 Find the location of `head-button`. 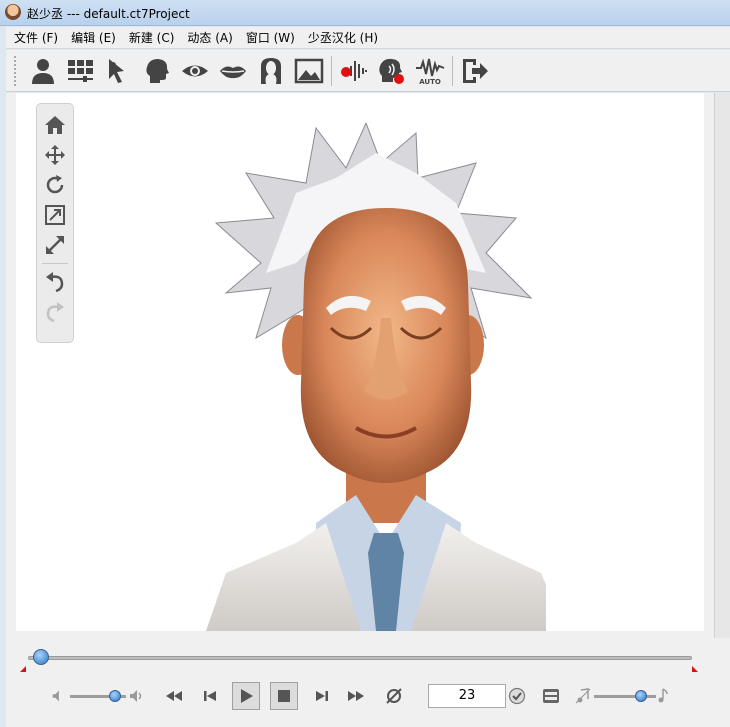

head-button is located at coordinates (157, 71).